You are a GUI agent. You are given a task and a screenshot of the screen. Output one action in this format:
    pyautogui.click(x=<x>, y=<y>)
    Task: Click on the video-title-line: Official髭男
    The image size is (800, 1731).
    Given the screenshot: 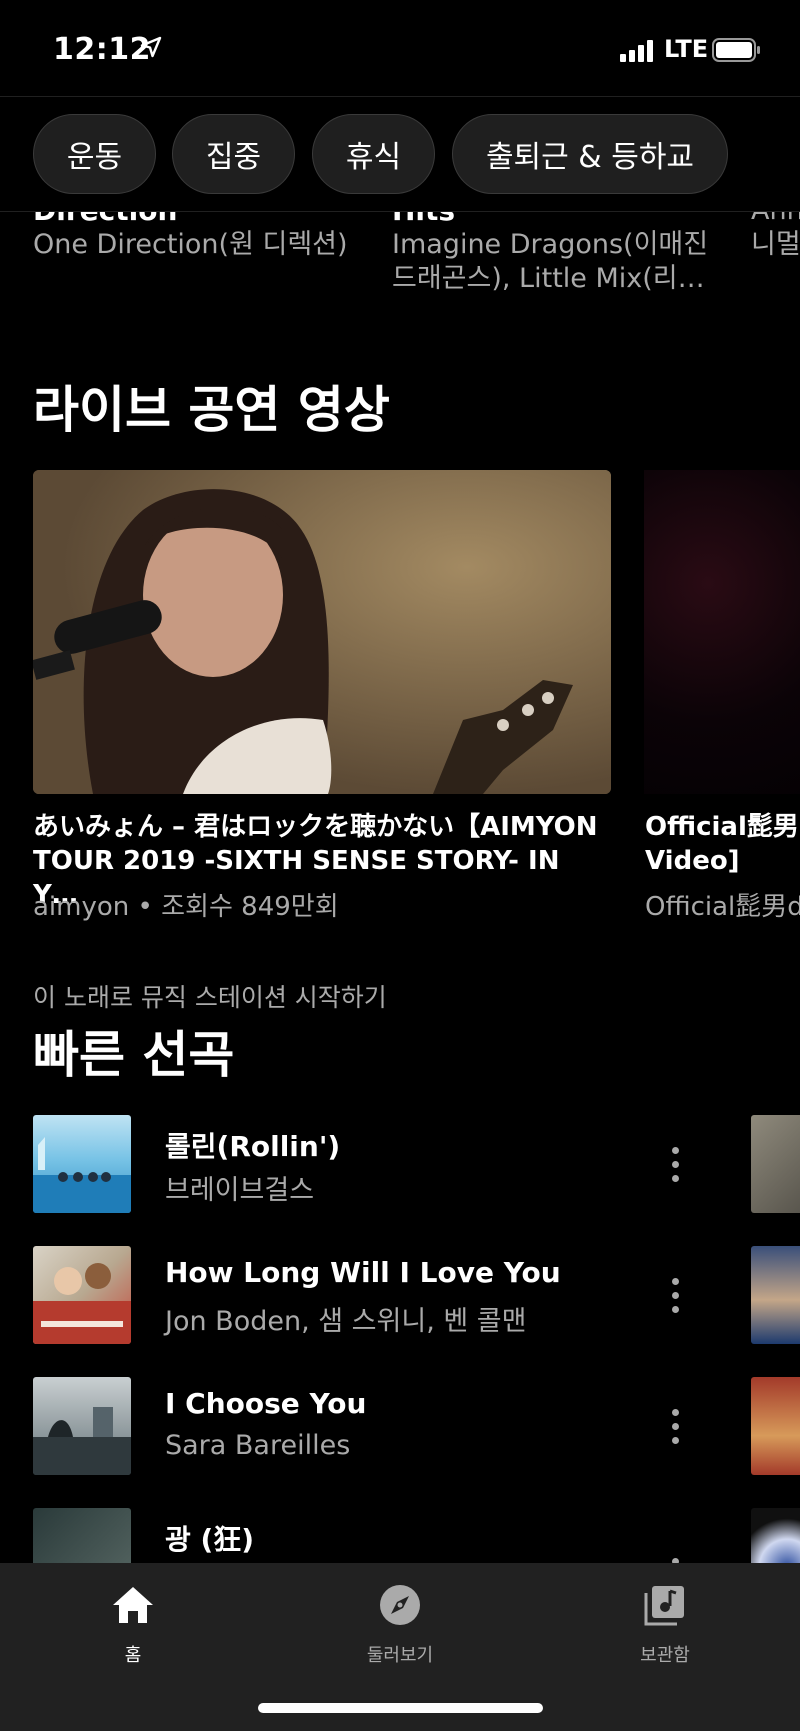 What is the action you would take?
    pyautogui.click(x=722, y=827)
    